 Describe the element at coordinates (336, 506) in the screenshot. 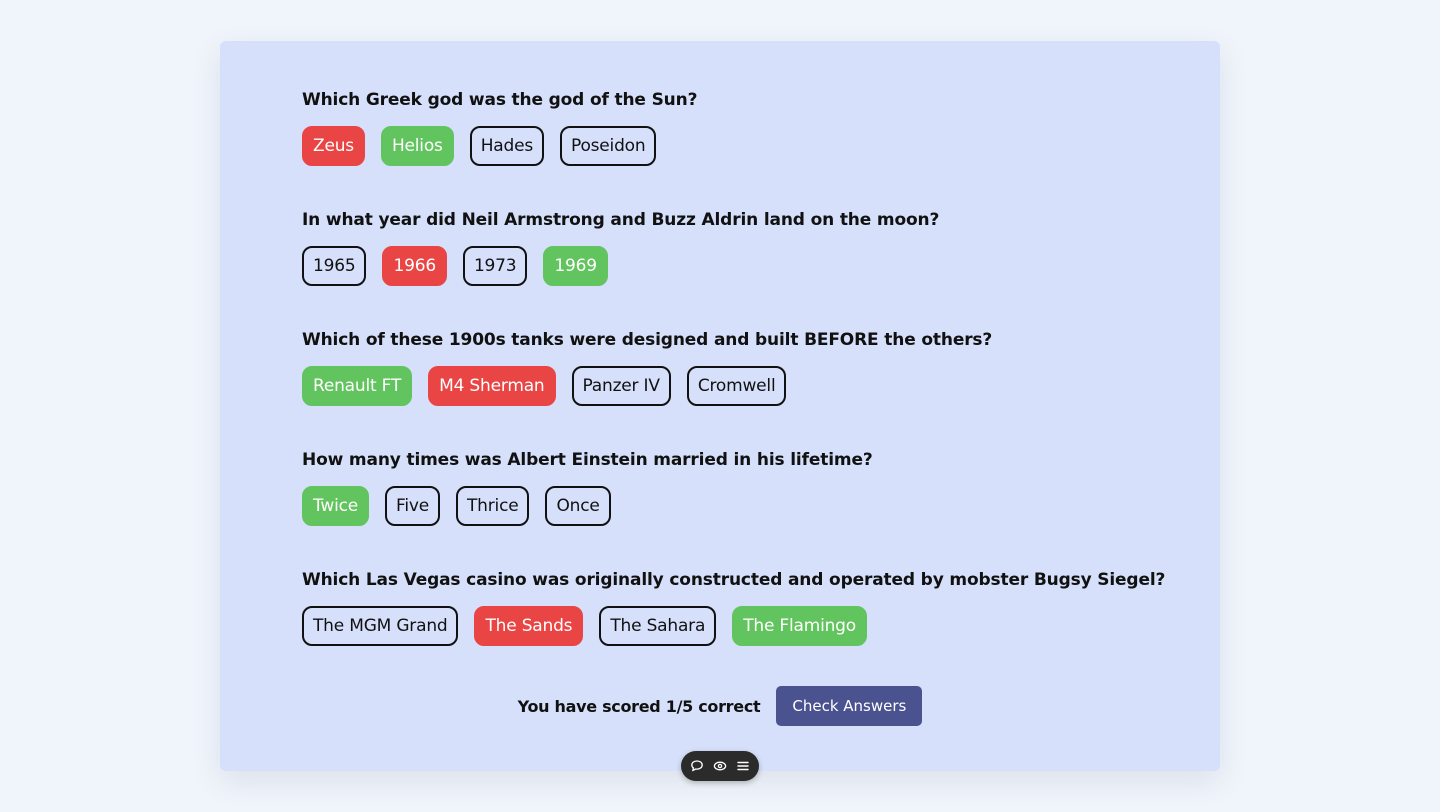

I see `answer-button: Twice` at that location.